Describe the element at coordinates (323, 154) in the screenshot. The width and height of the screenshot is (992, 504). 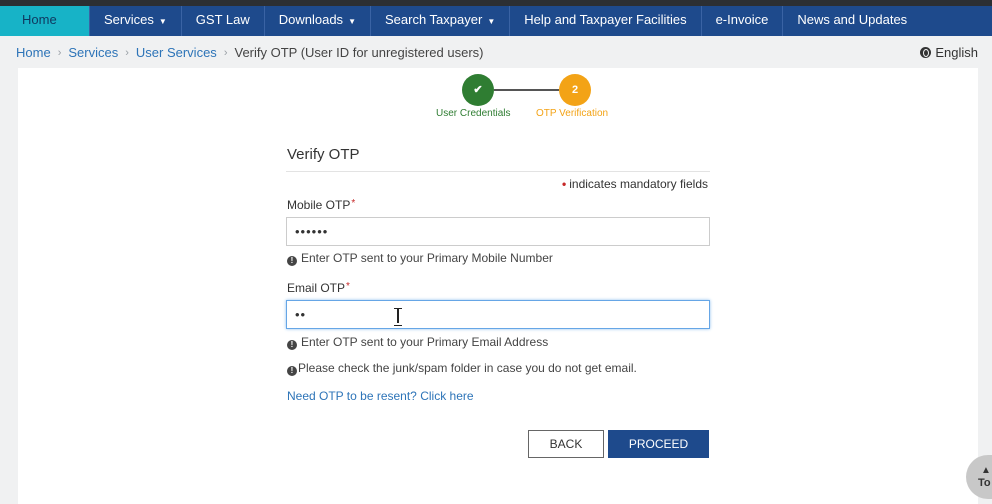
I see `form-title: Verify OTP` at that location.